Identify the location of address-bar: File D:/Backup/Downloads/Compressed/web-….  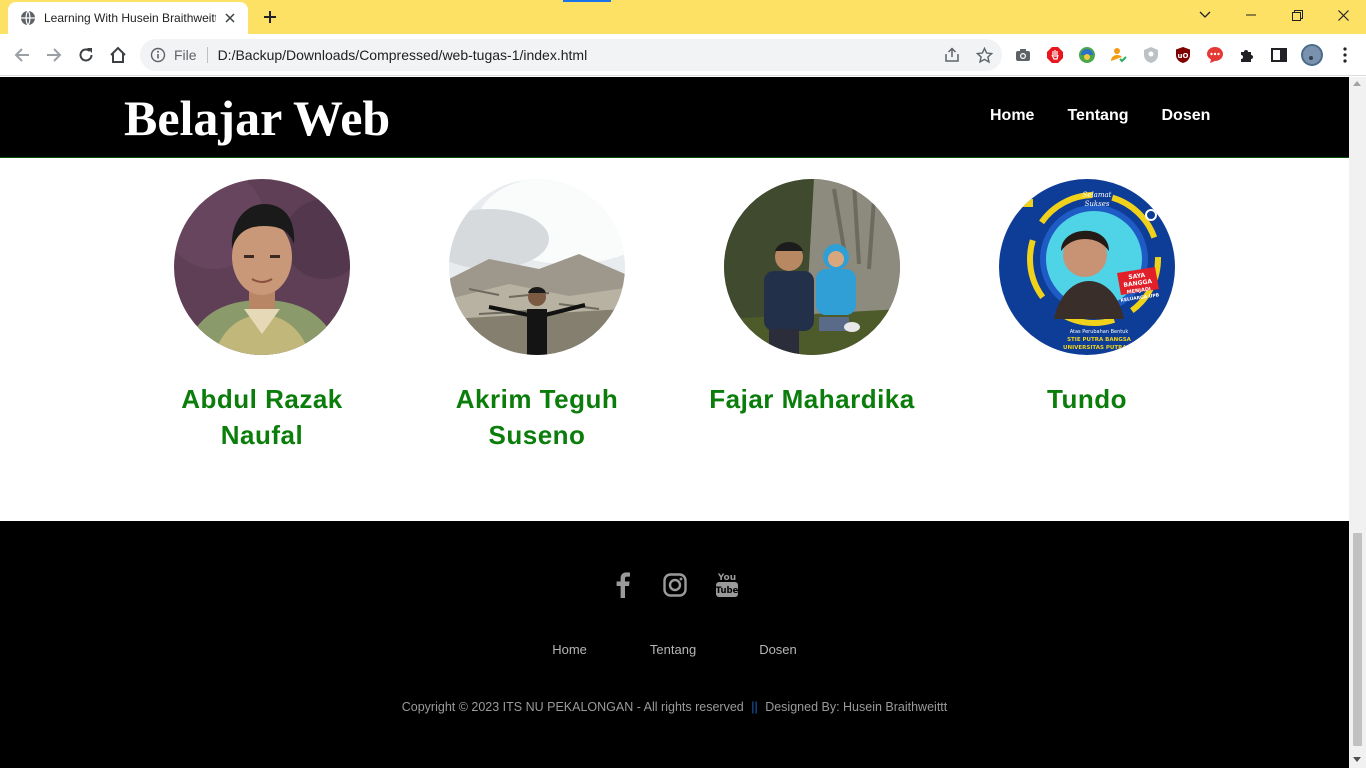
(571, 55).